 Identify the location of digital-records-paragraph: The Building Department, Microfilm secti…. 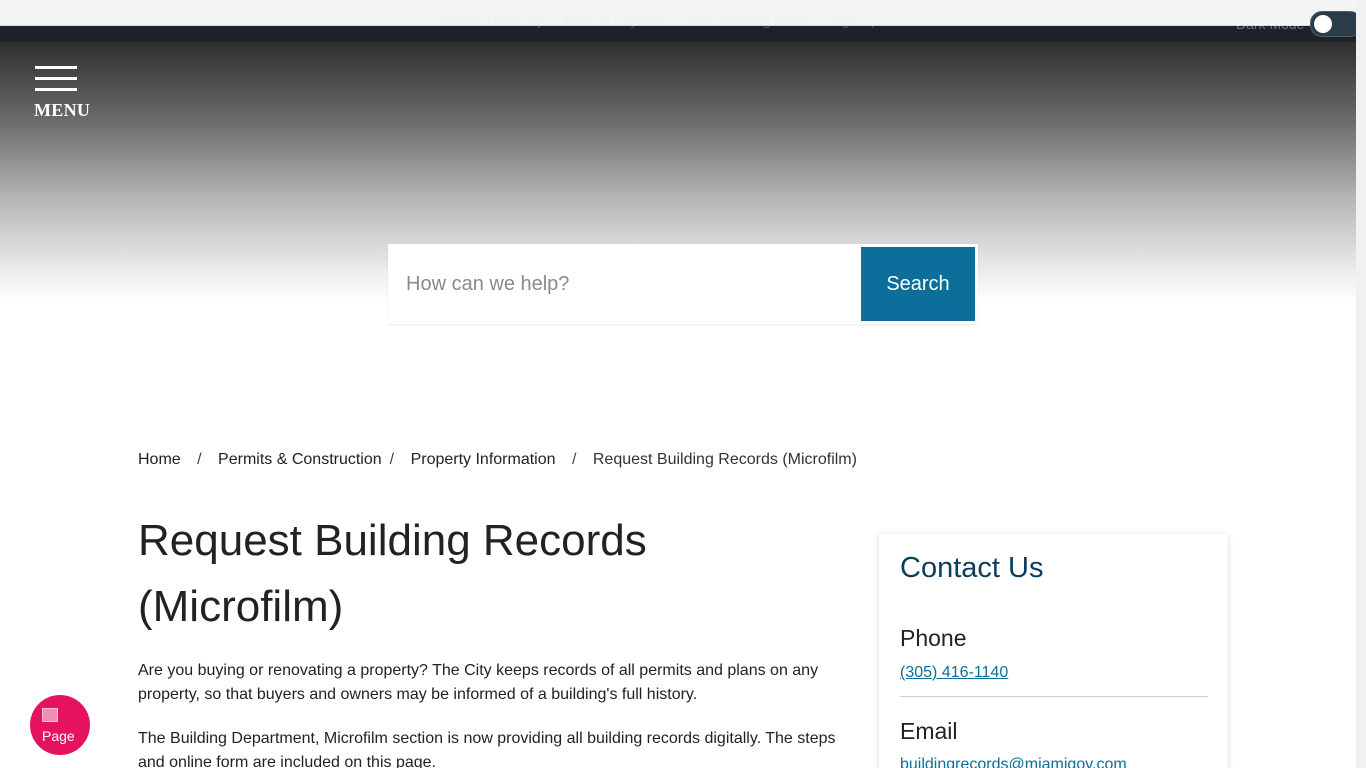
(487, 749).